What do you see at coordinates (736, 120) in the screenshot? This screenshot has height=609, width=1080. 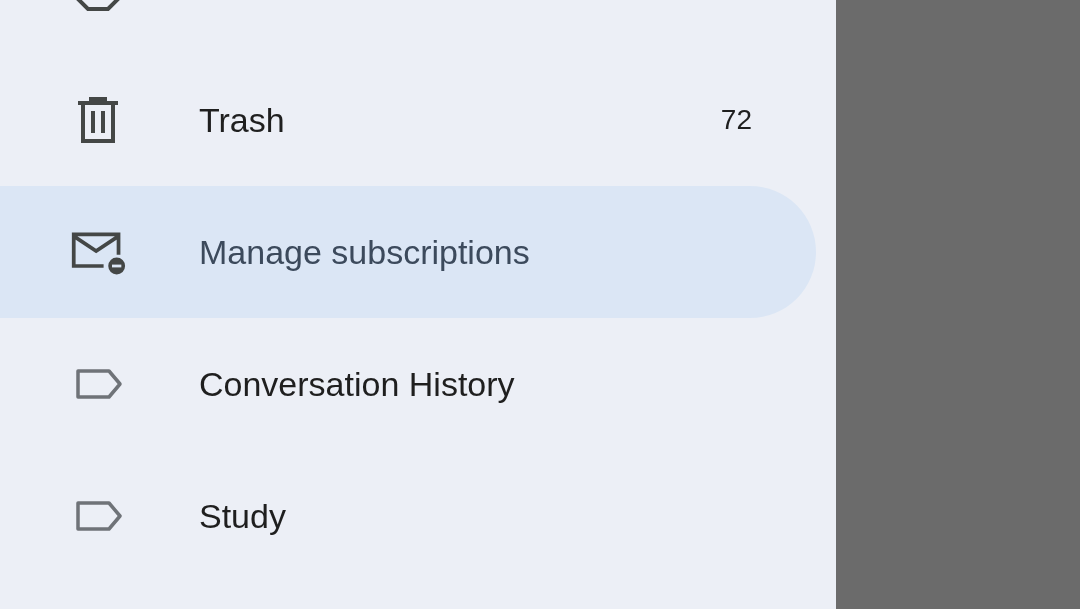 I see `item-count: 72` at bounding box center [736, 120].